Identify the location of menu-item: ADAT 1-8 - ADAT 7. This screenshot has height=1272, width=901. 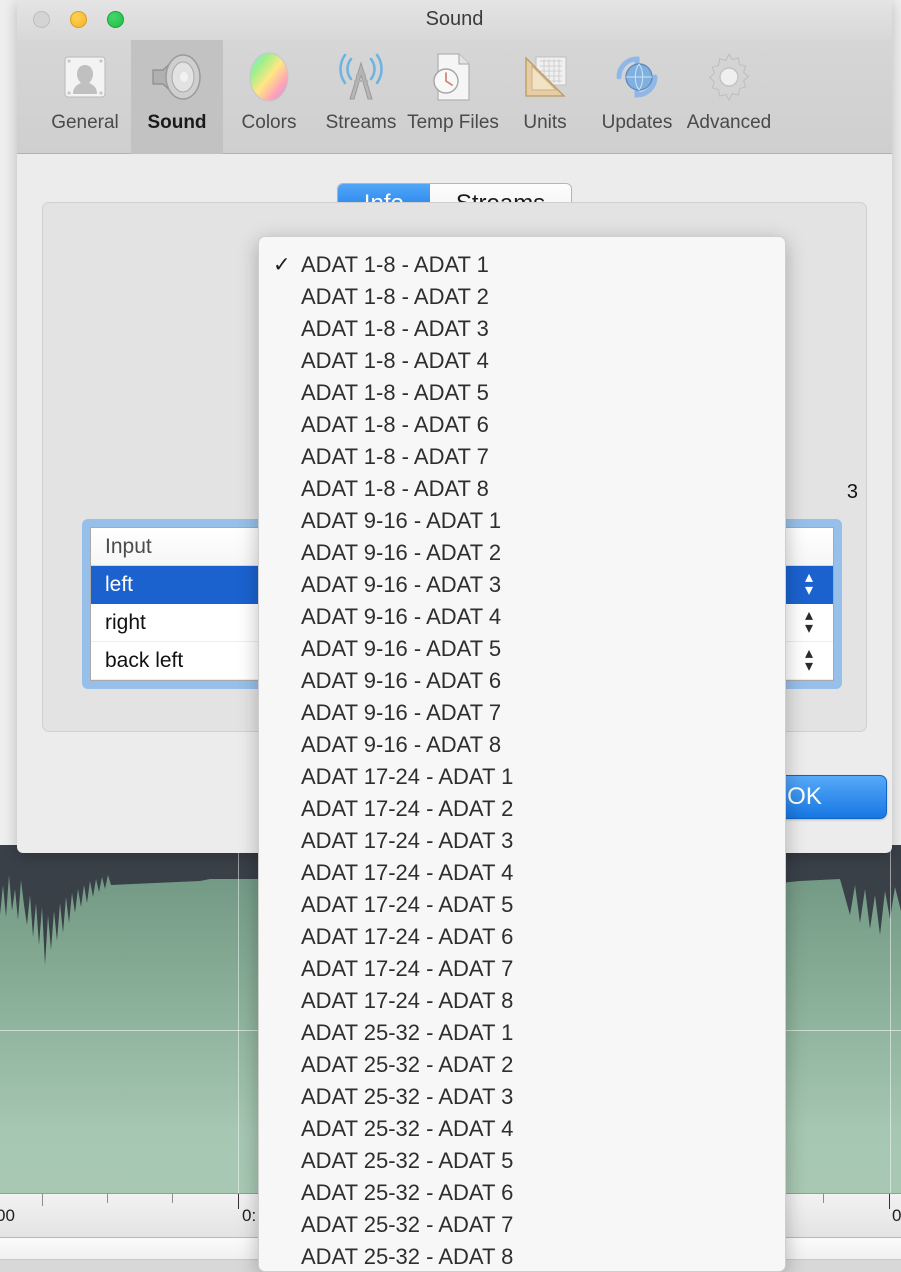
(522, 457).